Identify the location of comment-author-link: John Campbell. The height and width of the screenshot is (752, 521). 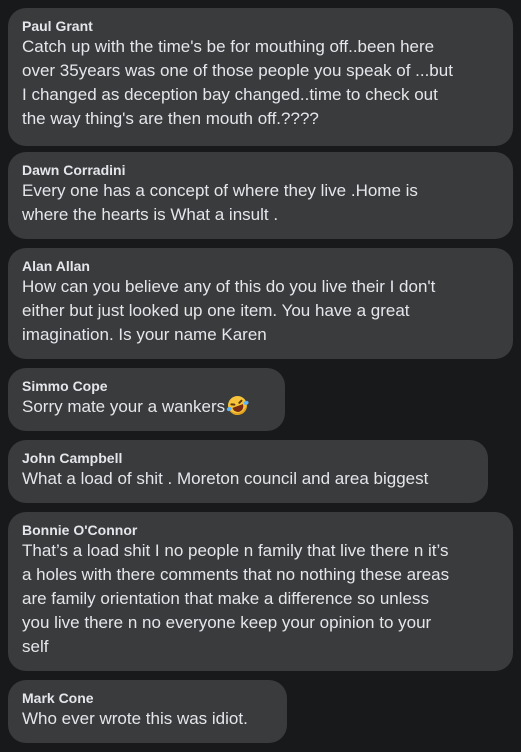
(248, 458).